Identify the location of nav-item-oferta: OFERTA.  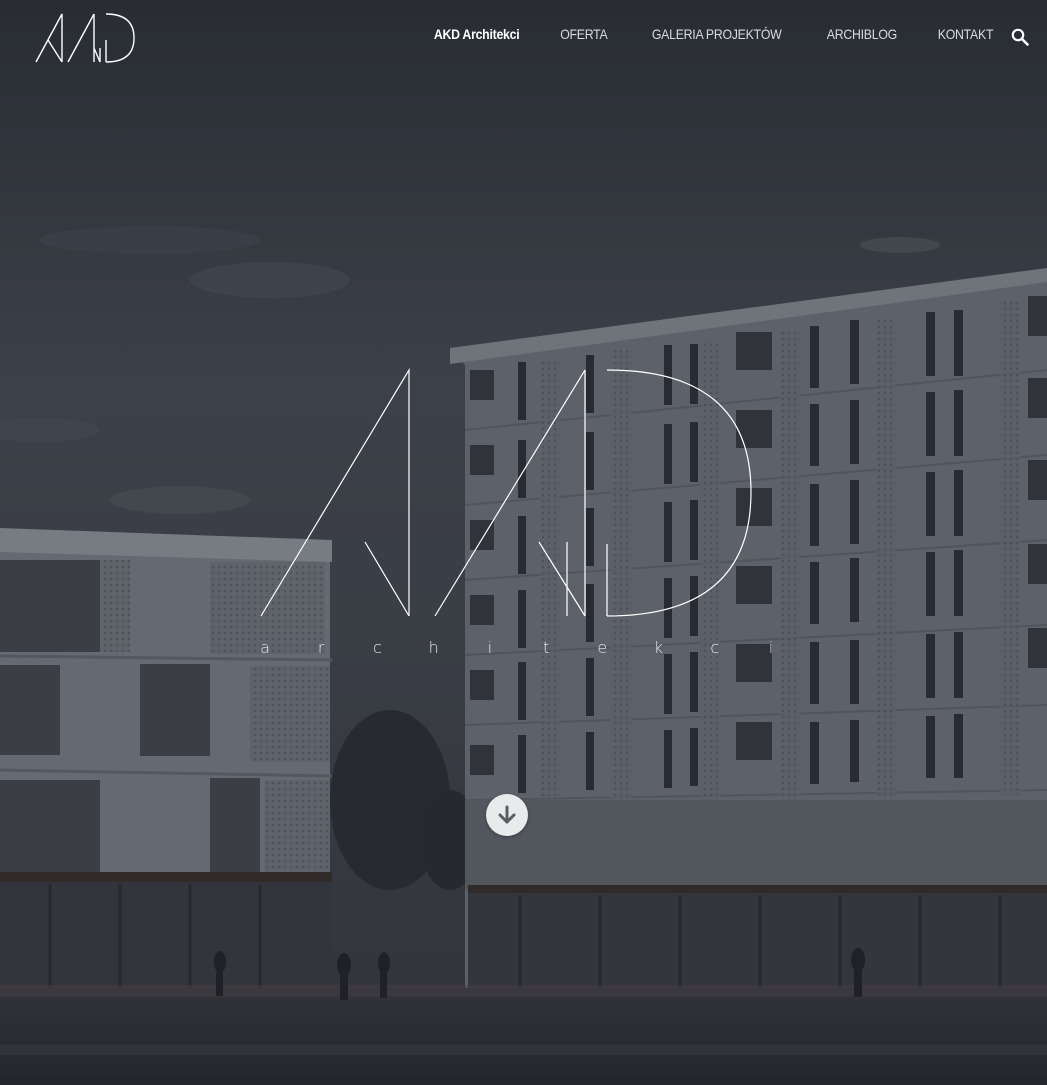
(584, 34).